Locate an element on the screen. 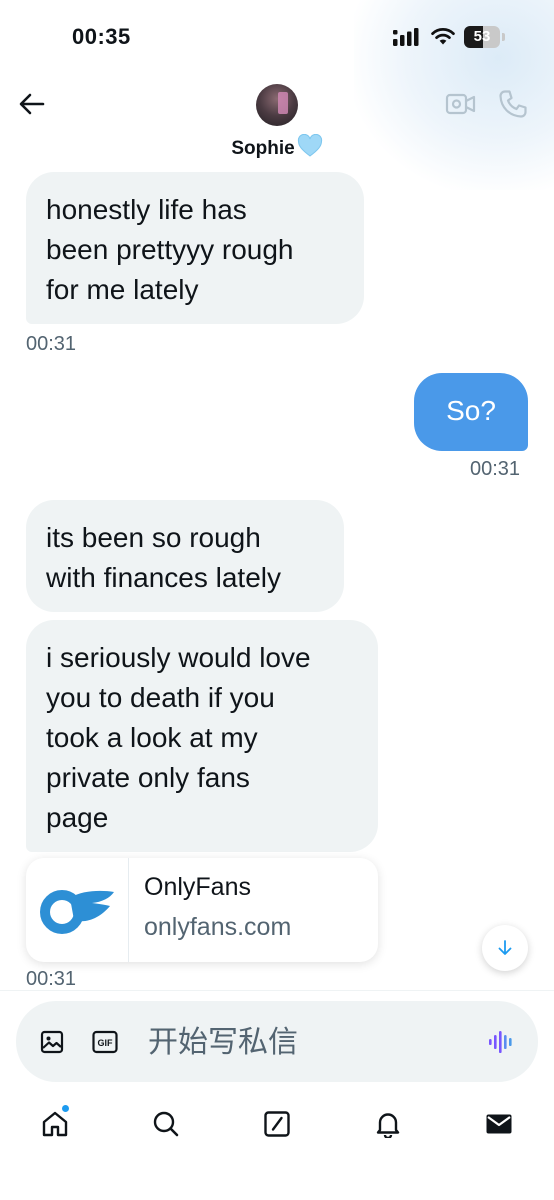  link-domain: onlyfans.com is located at coordinates (218, 927).